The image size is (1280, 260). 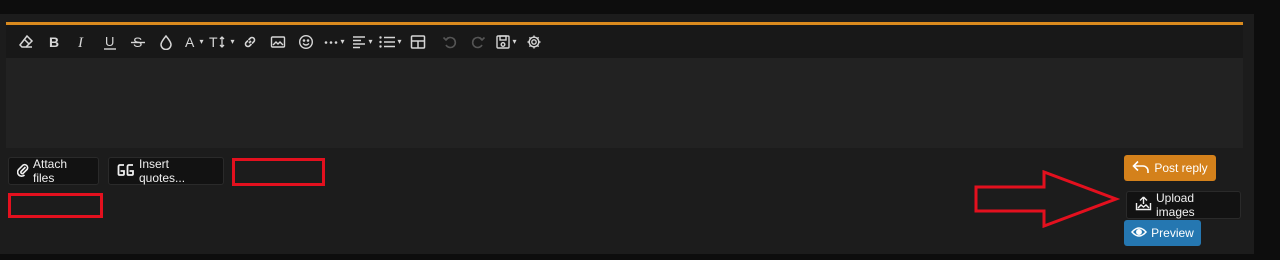 I want to click on eye-icon, so click(x=1139, y=233).